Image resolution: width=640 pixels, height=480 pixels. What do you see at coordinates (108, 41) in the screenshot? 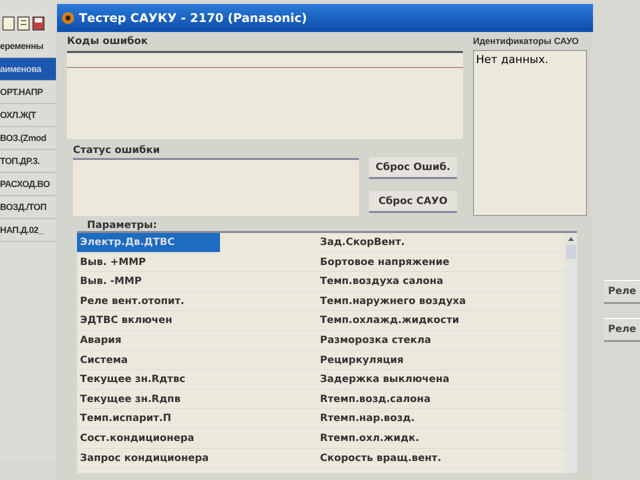
I see `error-codes-label: Коды ошибок` at bounding box center [108, 41].